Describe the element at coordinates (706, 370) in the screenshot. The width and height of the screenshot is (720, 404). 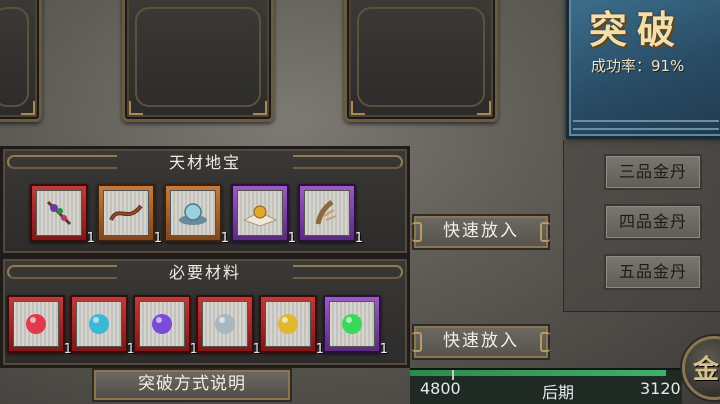
I see `gold-coin-label: 金` at that location.